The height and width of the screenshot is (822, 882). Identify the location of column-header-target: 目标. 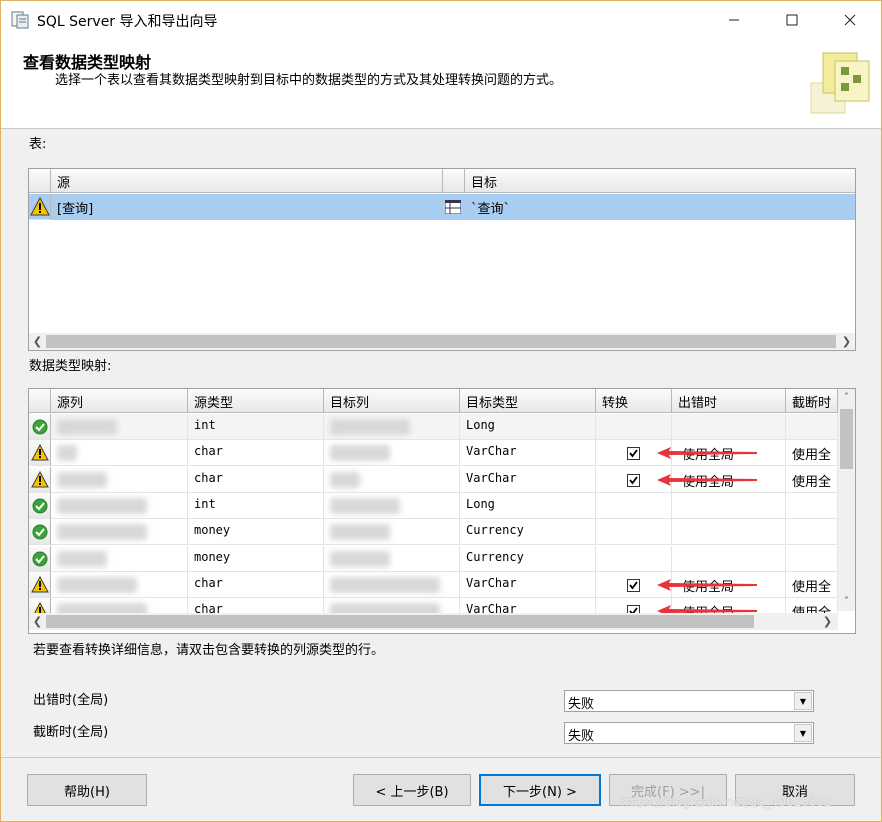
(660, 181).